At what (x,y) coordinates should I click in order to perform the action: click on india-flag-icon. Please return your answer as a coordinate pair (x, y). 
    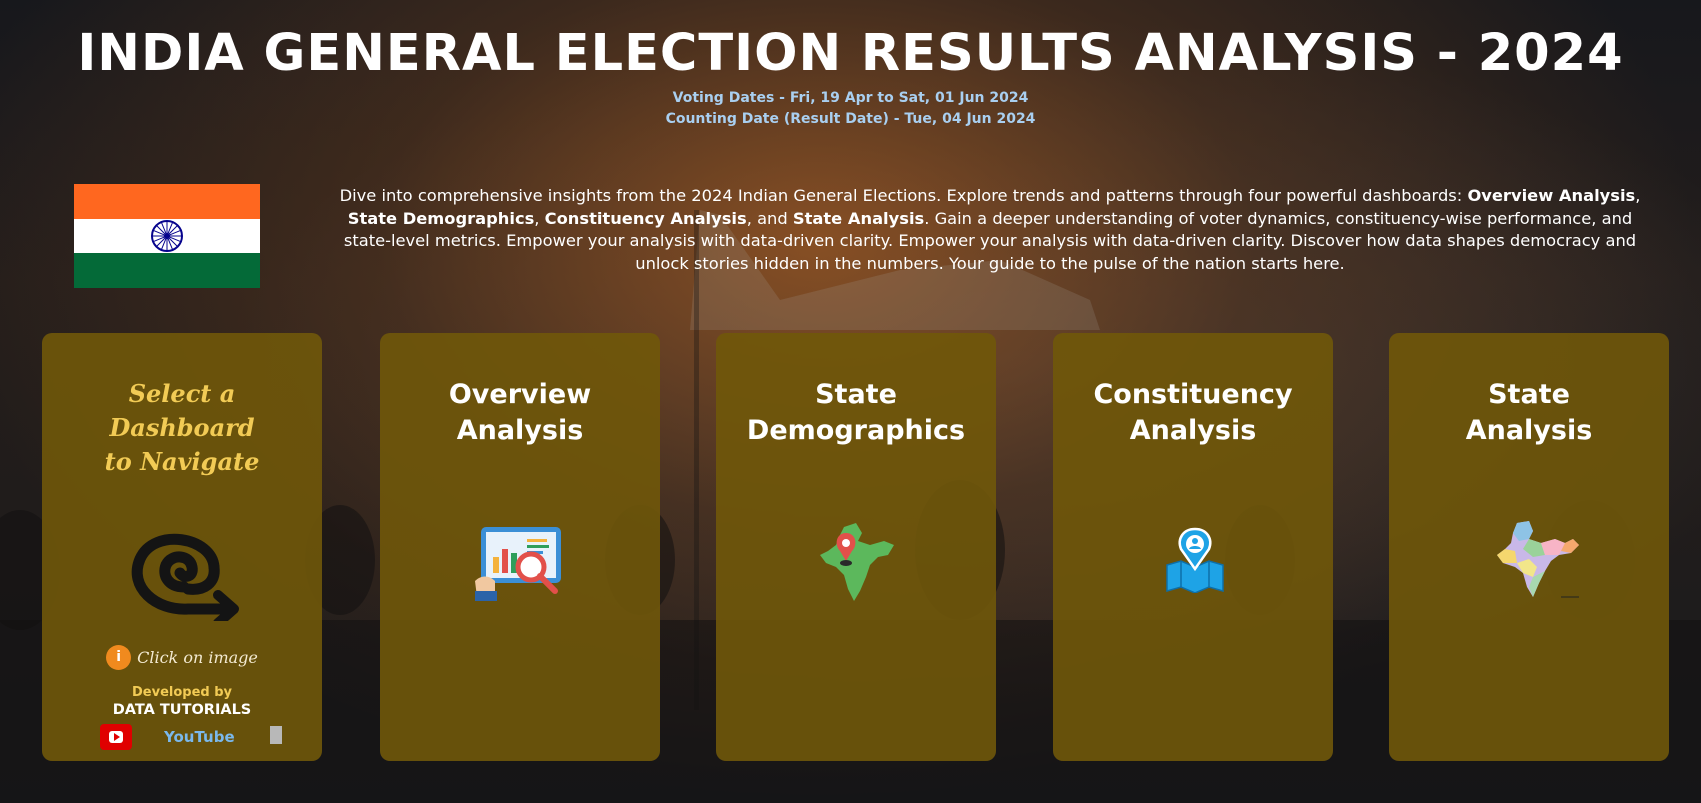
    Looking at the image, I should click on (167, 236).